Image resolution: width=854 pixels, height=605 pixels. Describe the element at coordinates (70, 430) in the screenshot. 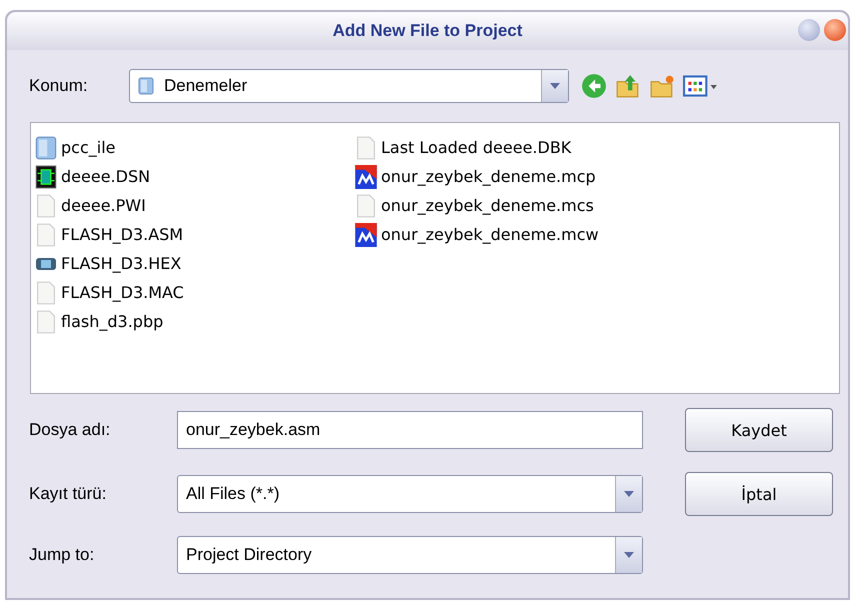

I see `filename-label: Dosya adı:` at that location.